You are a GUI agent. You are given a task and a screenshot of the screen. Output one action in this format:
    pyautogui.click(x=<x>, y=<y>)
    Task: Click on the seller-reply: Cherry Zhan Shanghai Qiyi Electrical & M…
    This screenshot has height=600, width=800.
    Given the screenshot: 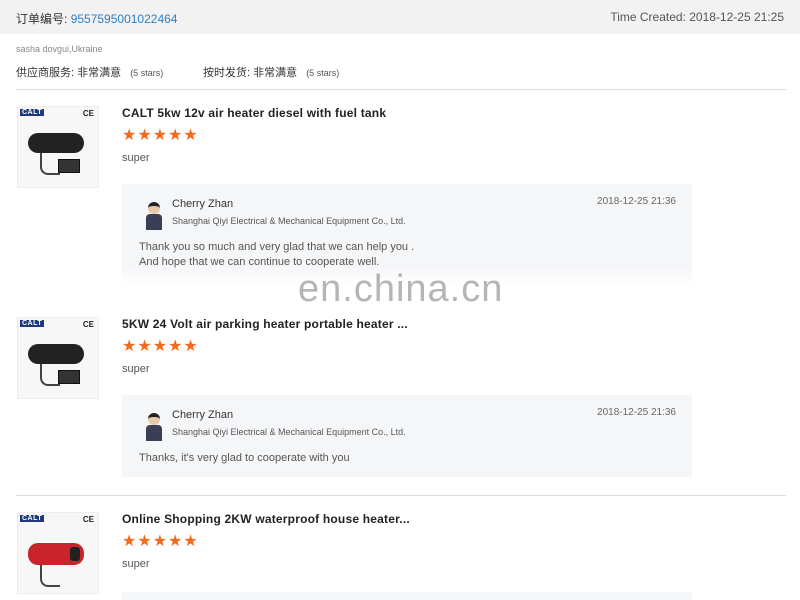 What is the action you would take?
    pyautogui.click(x=407, y=436)
    